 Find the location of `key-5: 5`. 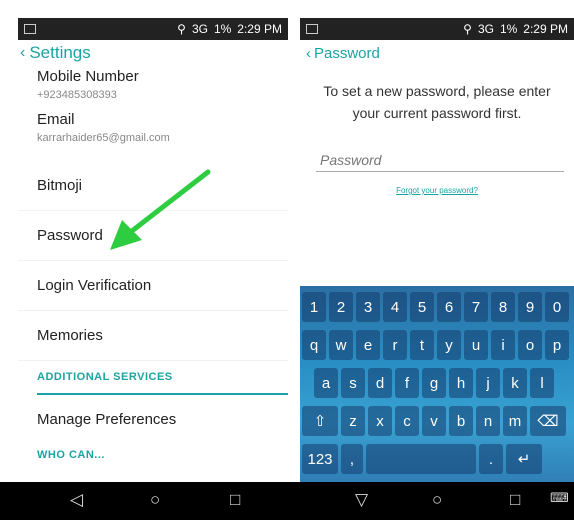

key-5: 5 is located at coordinates (422, 307).